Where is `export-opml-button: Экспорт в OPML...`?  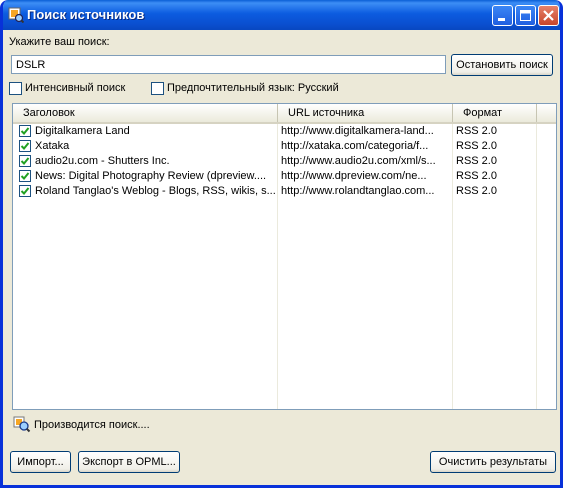 export-opml-button: Экспорт в OPML... is located at coordinates (129, 462).